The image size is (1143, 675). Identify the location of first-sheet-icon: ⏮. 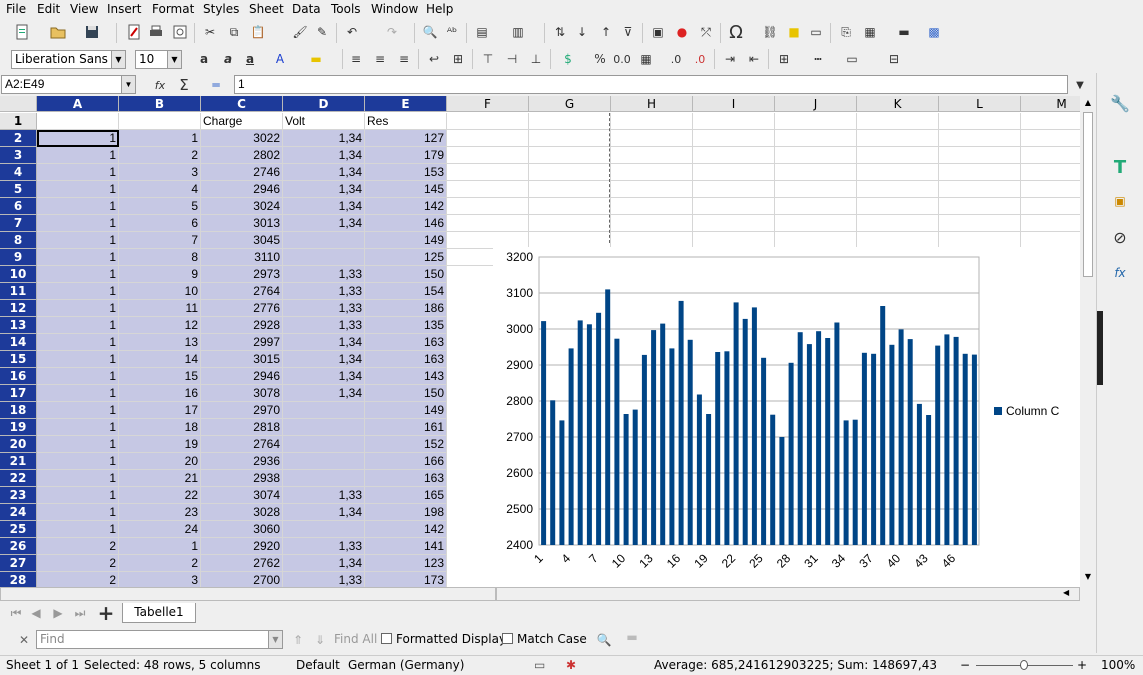
(16, 613).